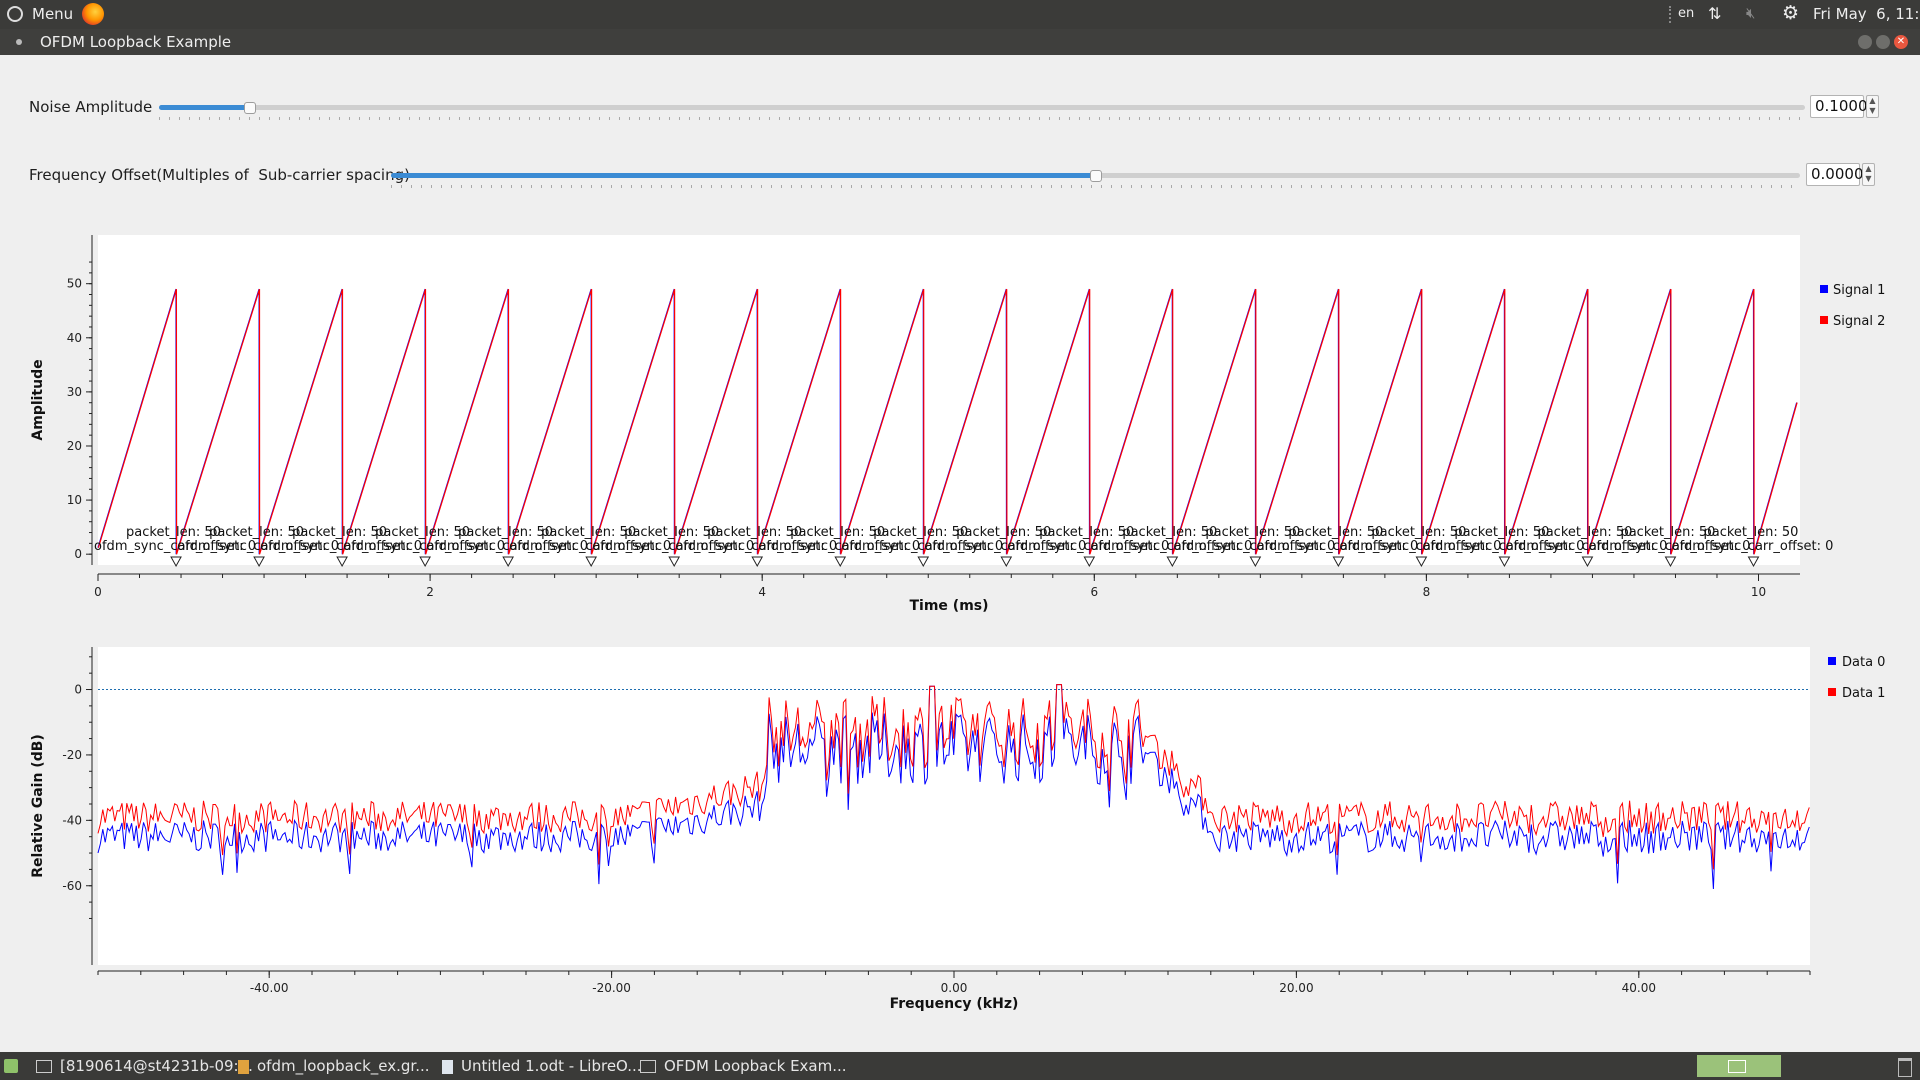 Image resolution: width=1920 pixels, height=1080 pixels. I want to click on y-tick-label: 40, so click(74, 338).